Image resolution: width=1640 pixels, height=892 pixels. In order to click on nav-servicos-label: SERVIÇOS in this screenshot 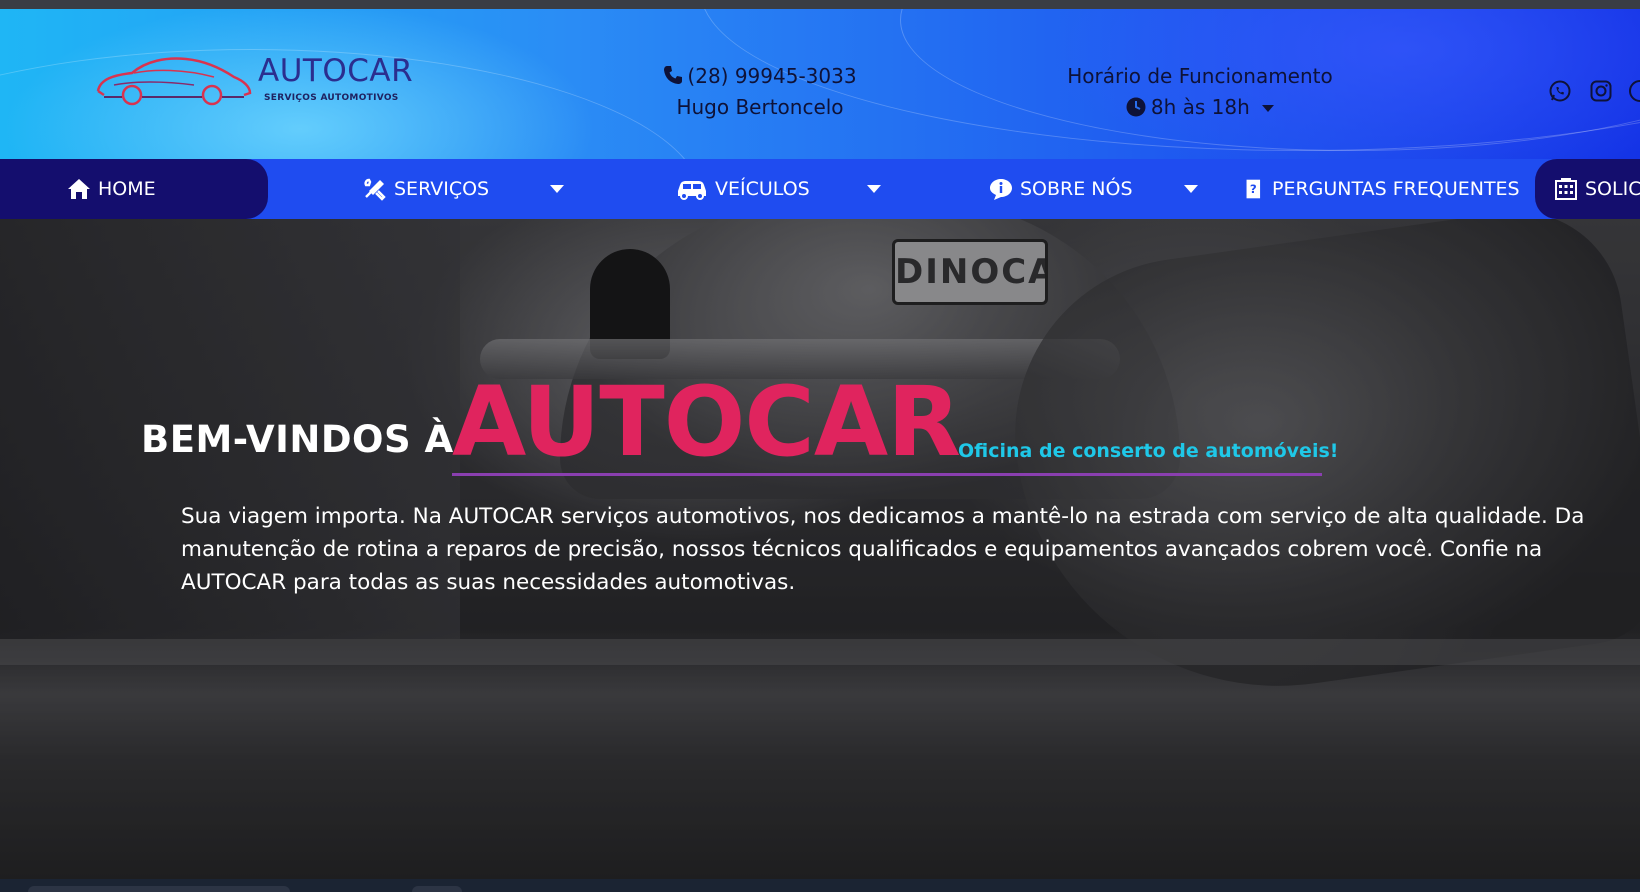, I will do `click(442, 189)`.